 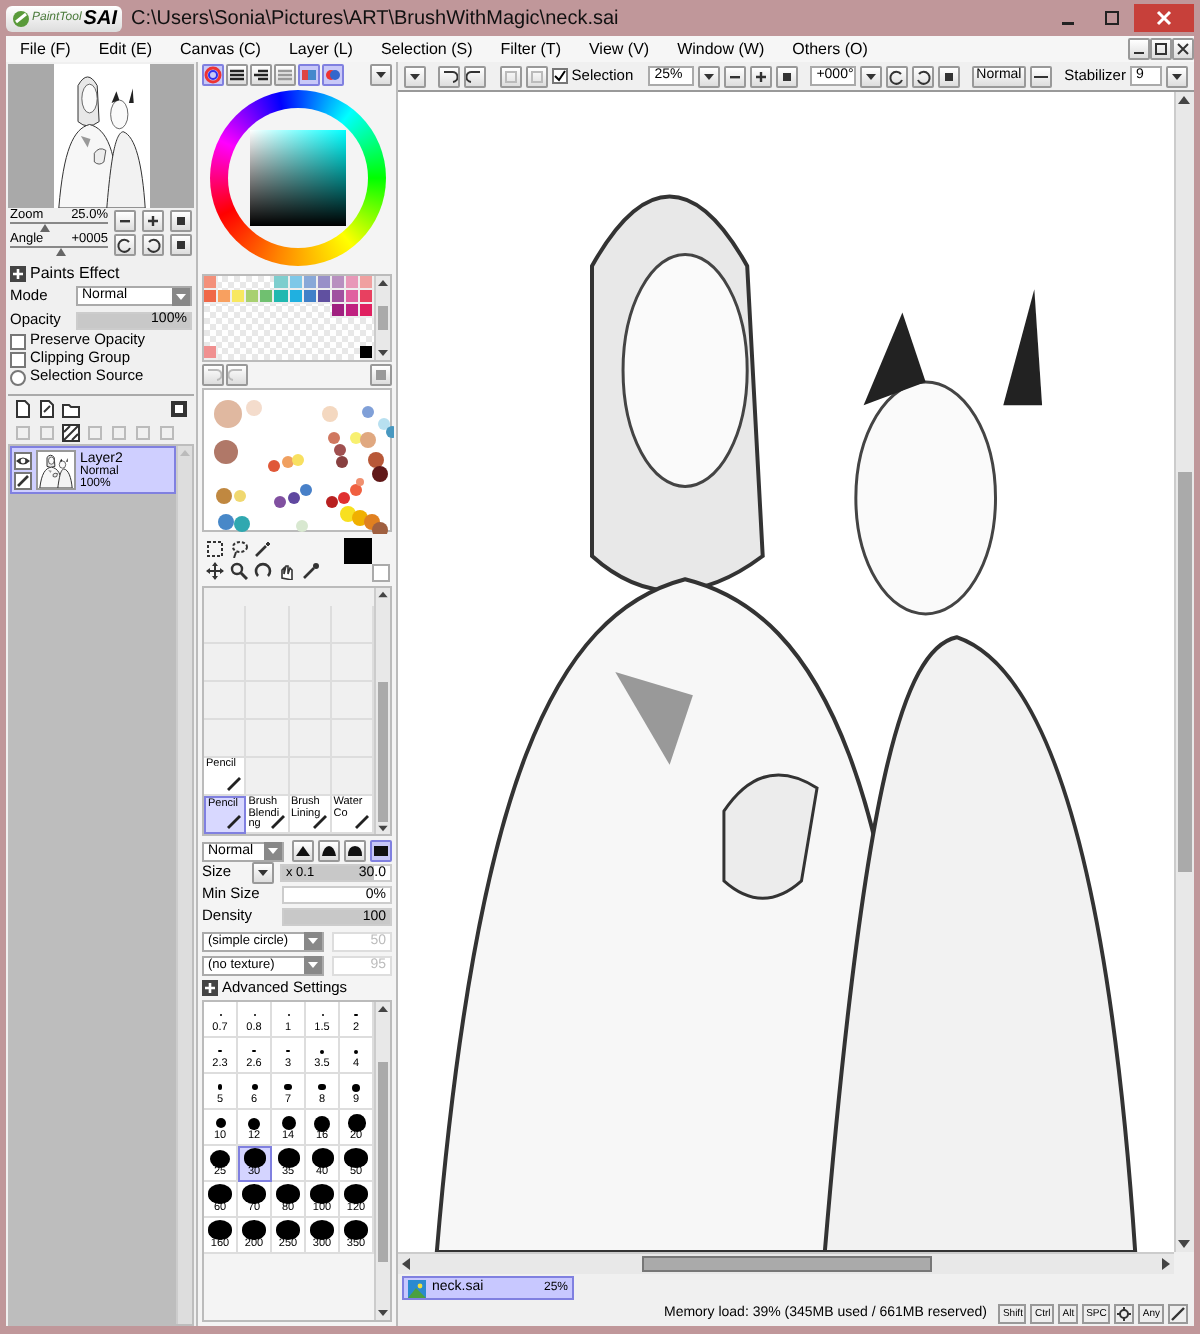 What do you see at coordinates (45, 49) in the screenshot?
I see `menu-item: File (F)` at bounding box center [45, 49].